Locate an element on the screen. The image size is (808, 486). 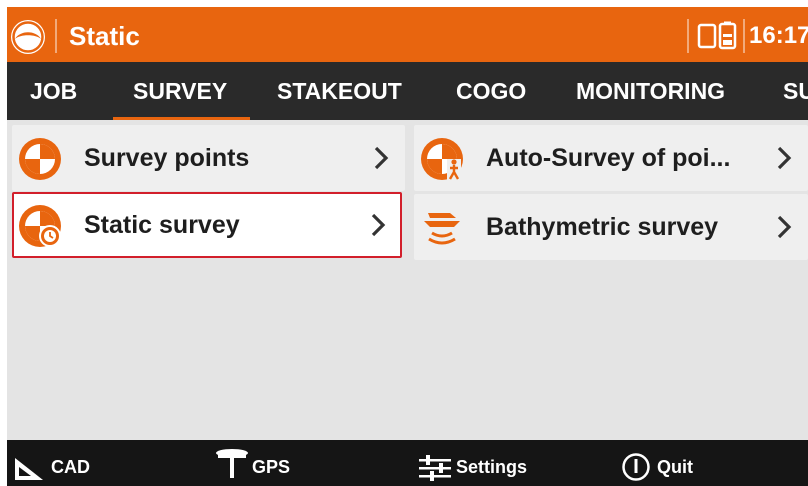
quit-label: Quit is located at coordinates (675, 467).